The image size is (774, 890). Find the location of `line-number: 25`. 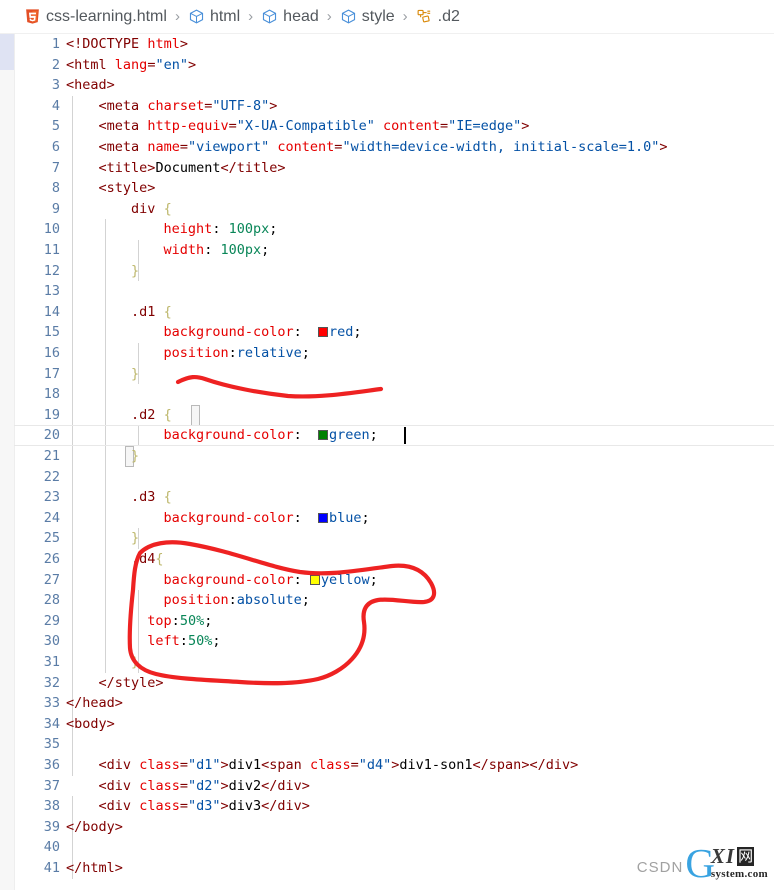

line-number: 25 is located at coordinates (51, 538).